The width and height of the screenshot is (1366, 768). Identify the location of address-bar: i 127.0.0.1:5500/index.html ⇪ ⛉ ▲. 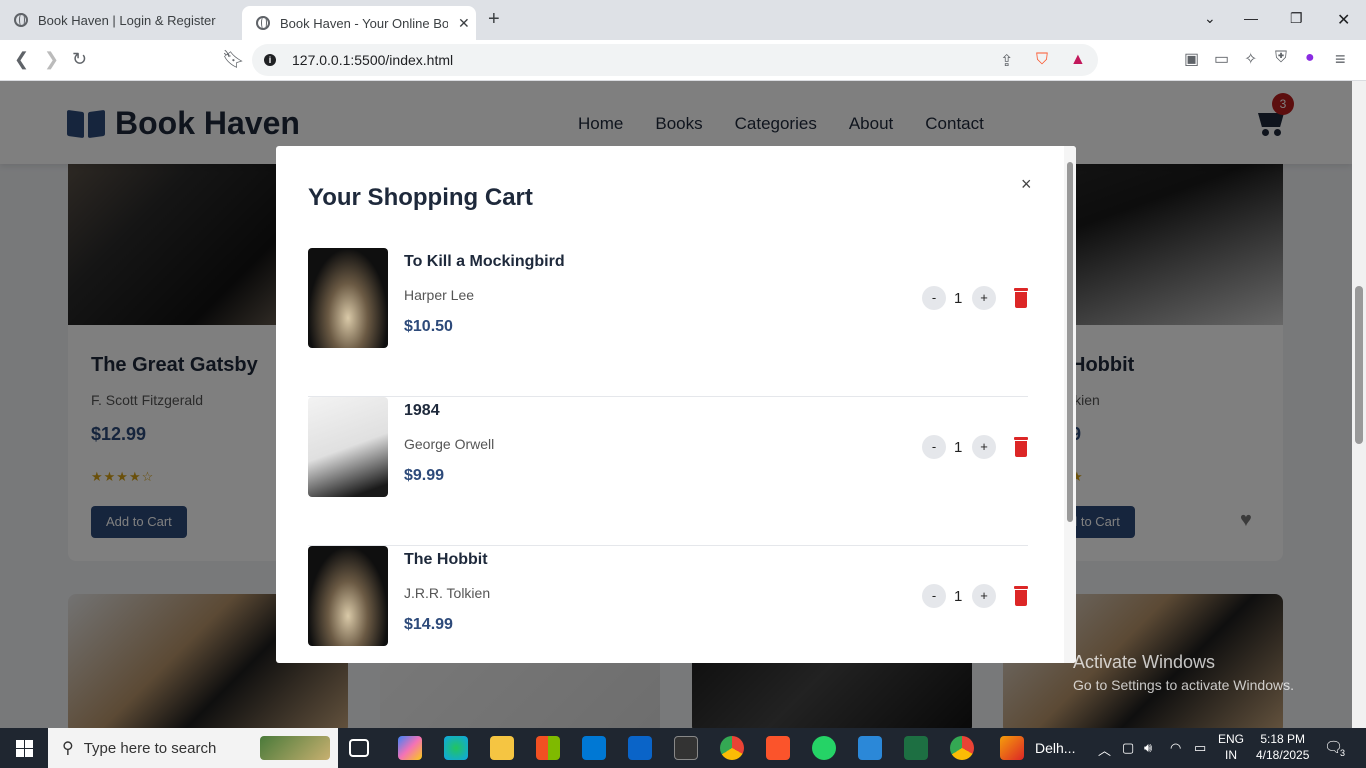
(675, 60).